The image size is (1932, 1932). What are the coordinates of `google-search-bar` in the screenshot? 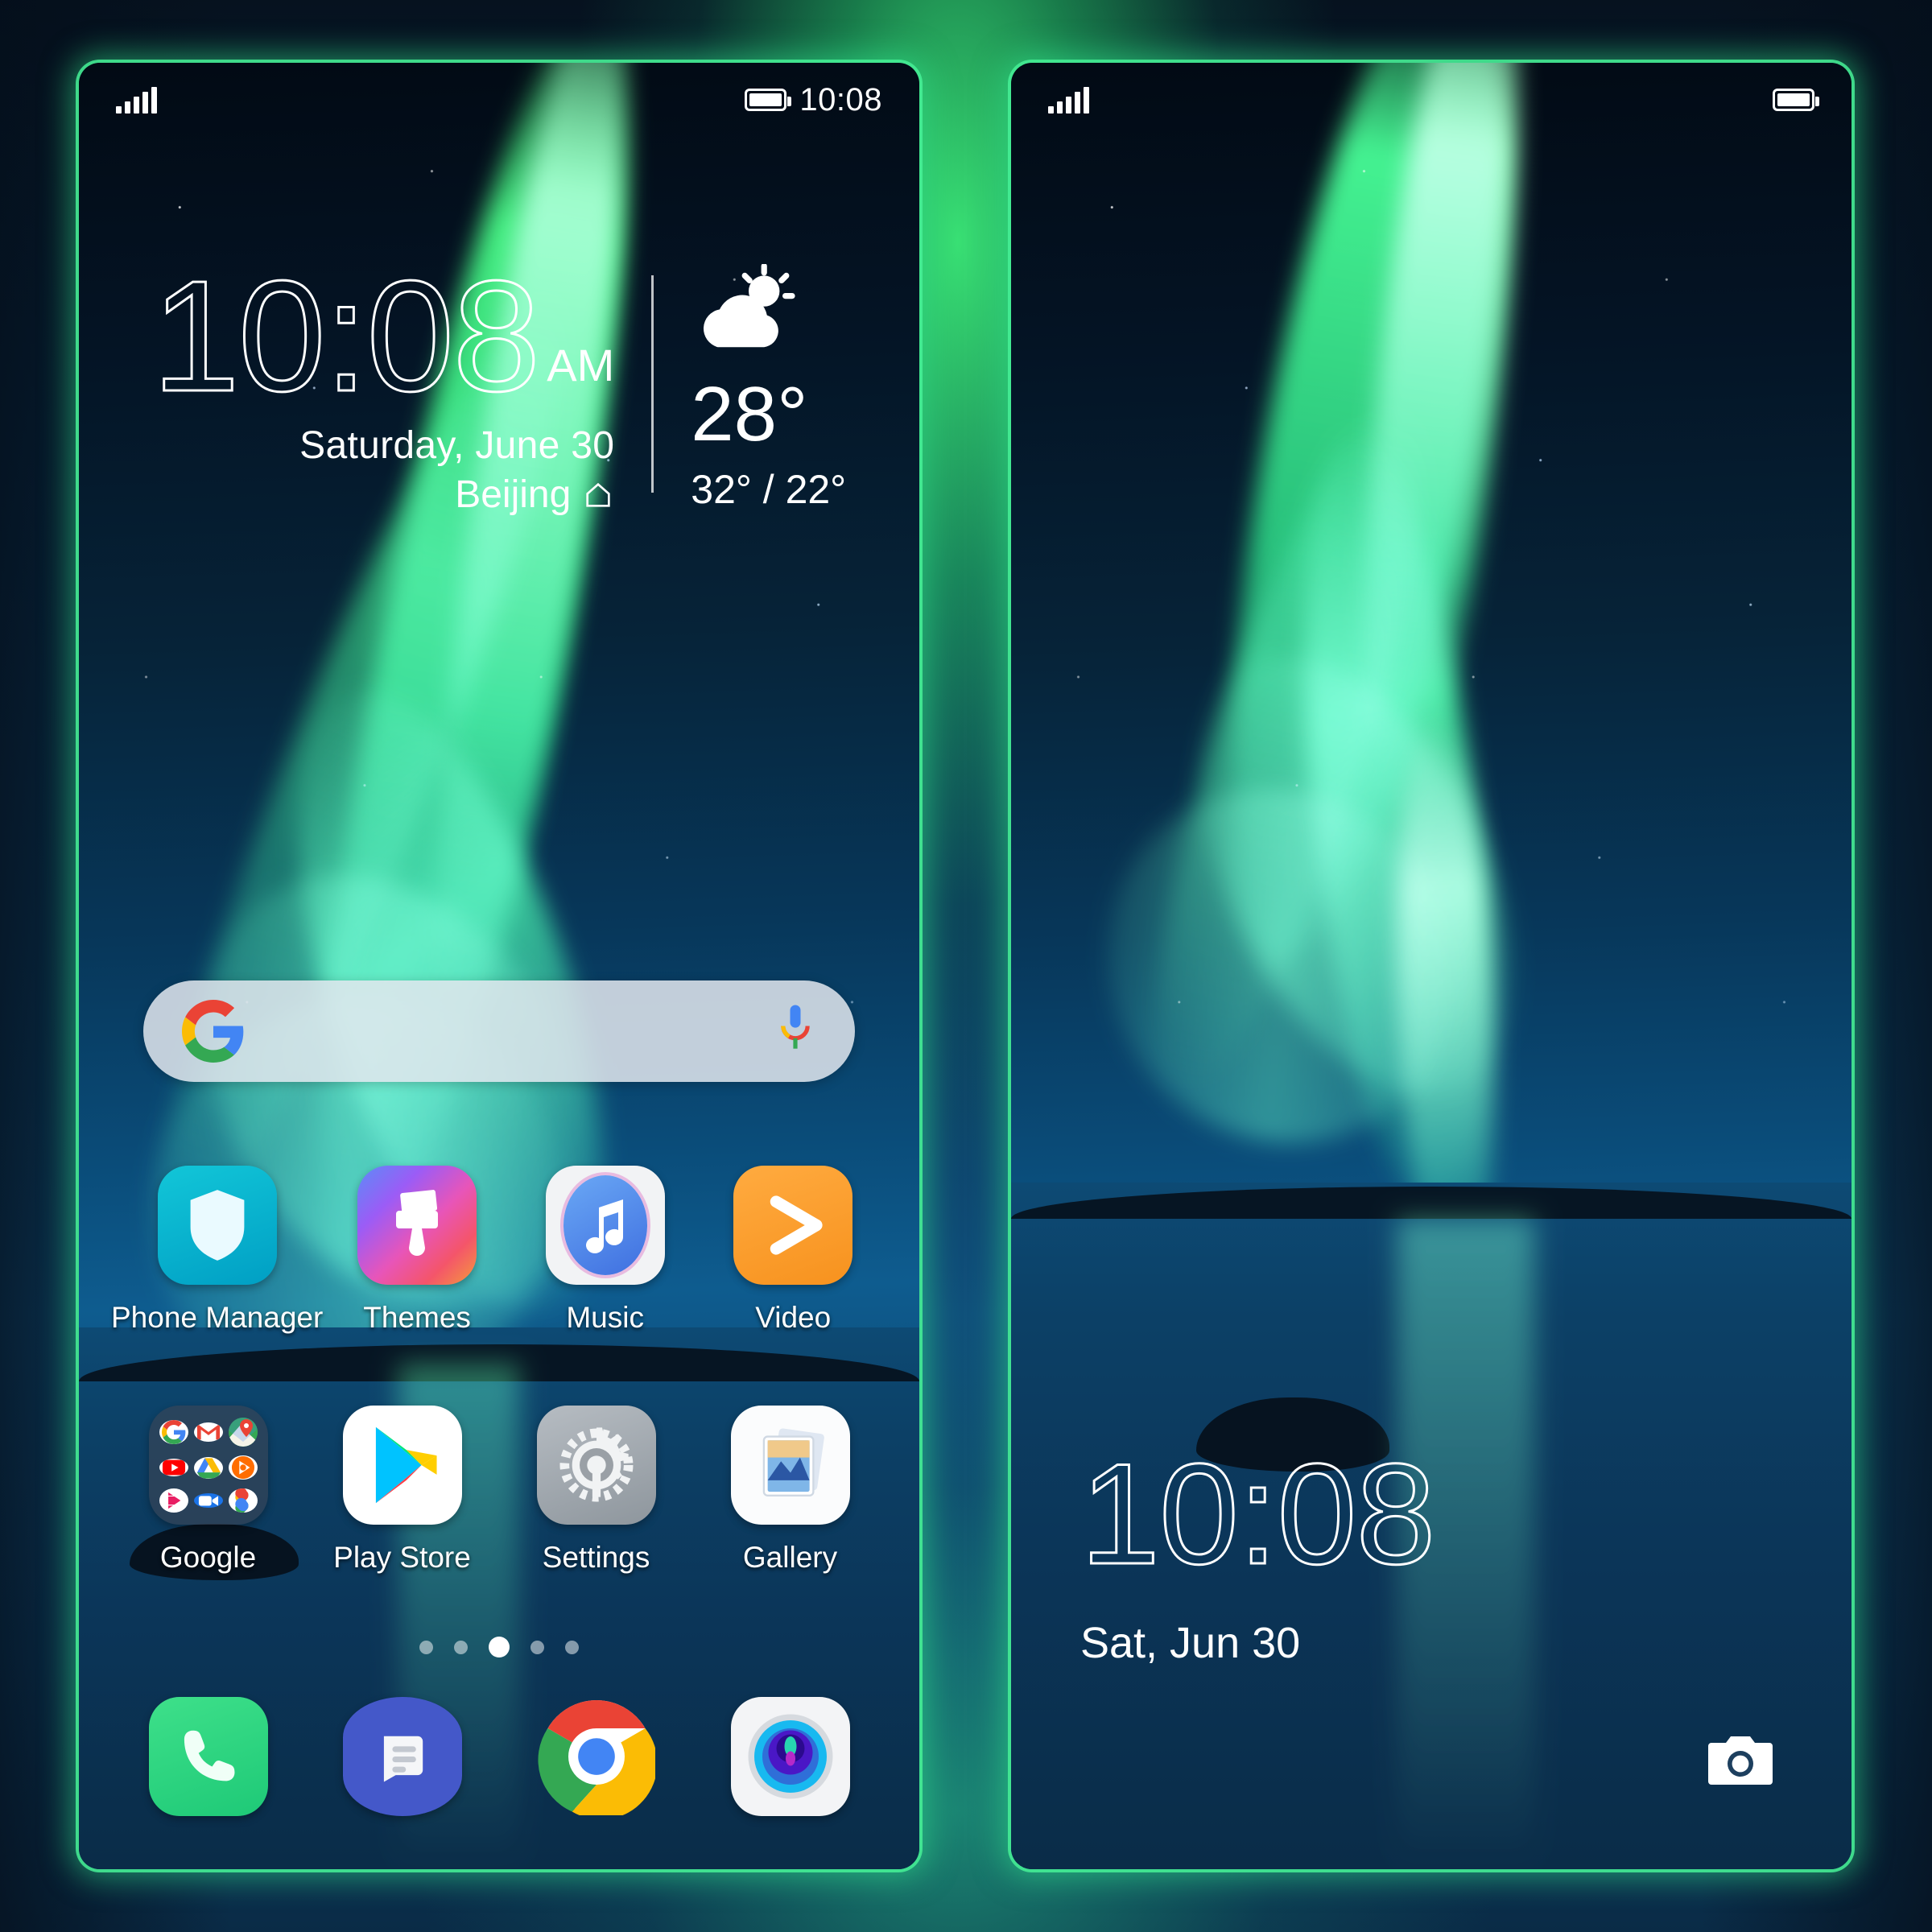 It's located at (499, 1031).